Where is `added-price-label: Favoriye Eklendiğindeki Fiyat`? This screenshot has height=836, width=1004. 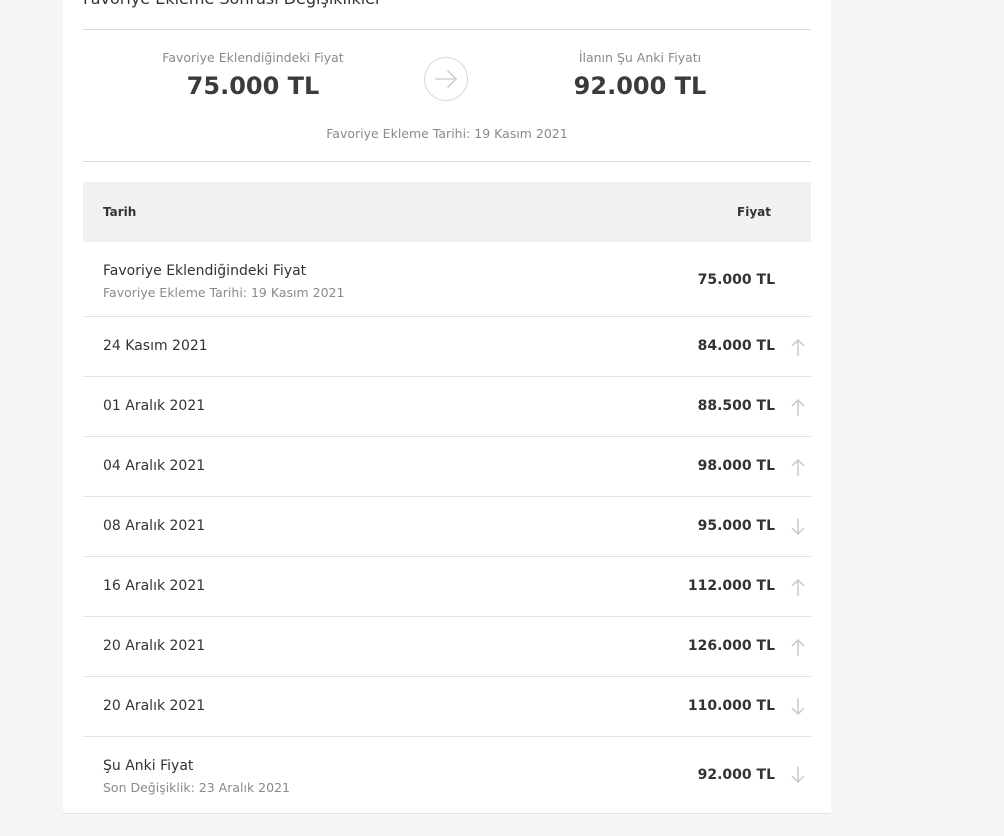 added-price-label: Favoriye Eklendiğindeki Fiyat is located at coordinates (253, 57).